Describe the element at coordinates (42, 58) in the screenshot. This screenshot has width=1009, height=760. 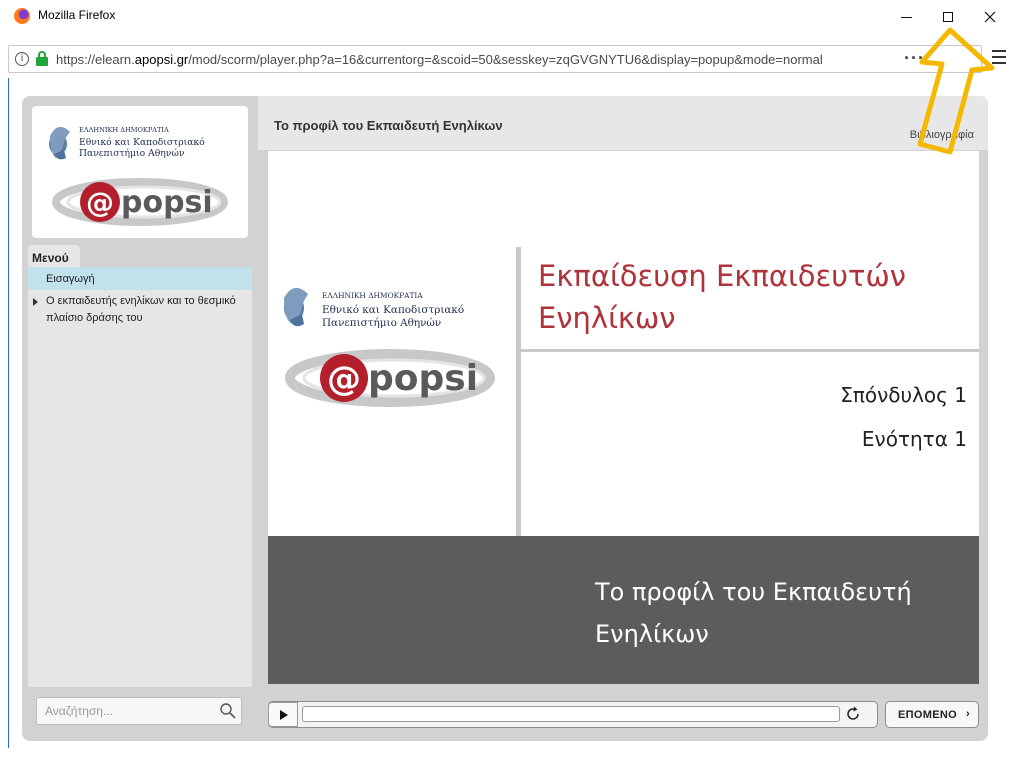
I see `lock-icon` at that location.